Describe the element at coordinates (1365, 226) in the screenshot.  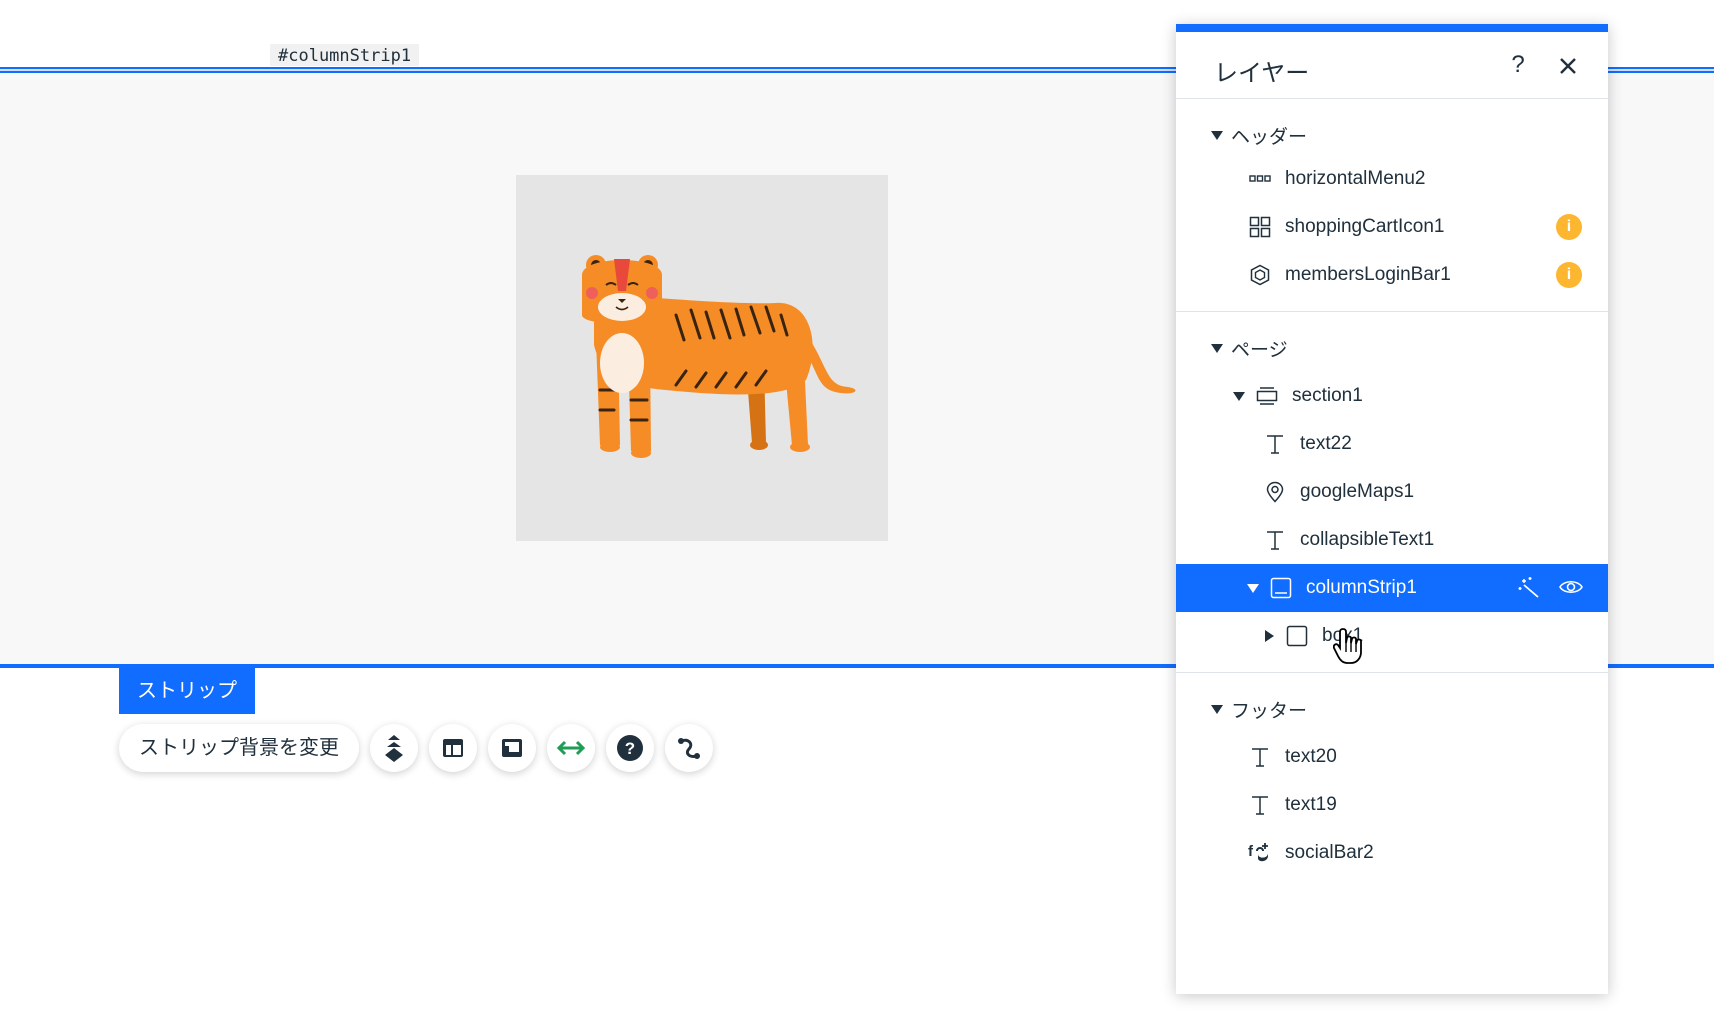
I see `layer-label: shoppingCartIcon1` at that location.